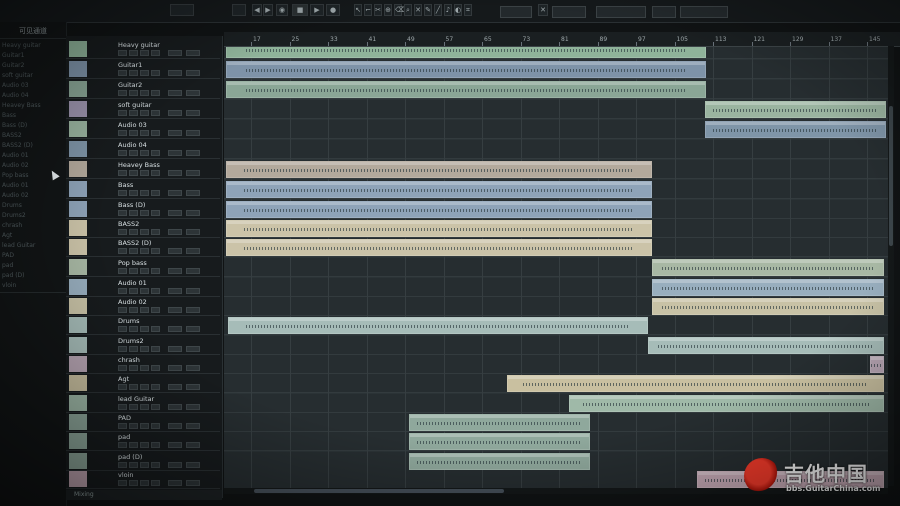  What do you see at coordinates (704, 12) in the screenshot?
I see `window-select` at bounding box center [704, 12].